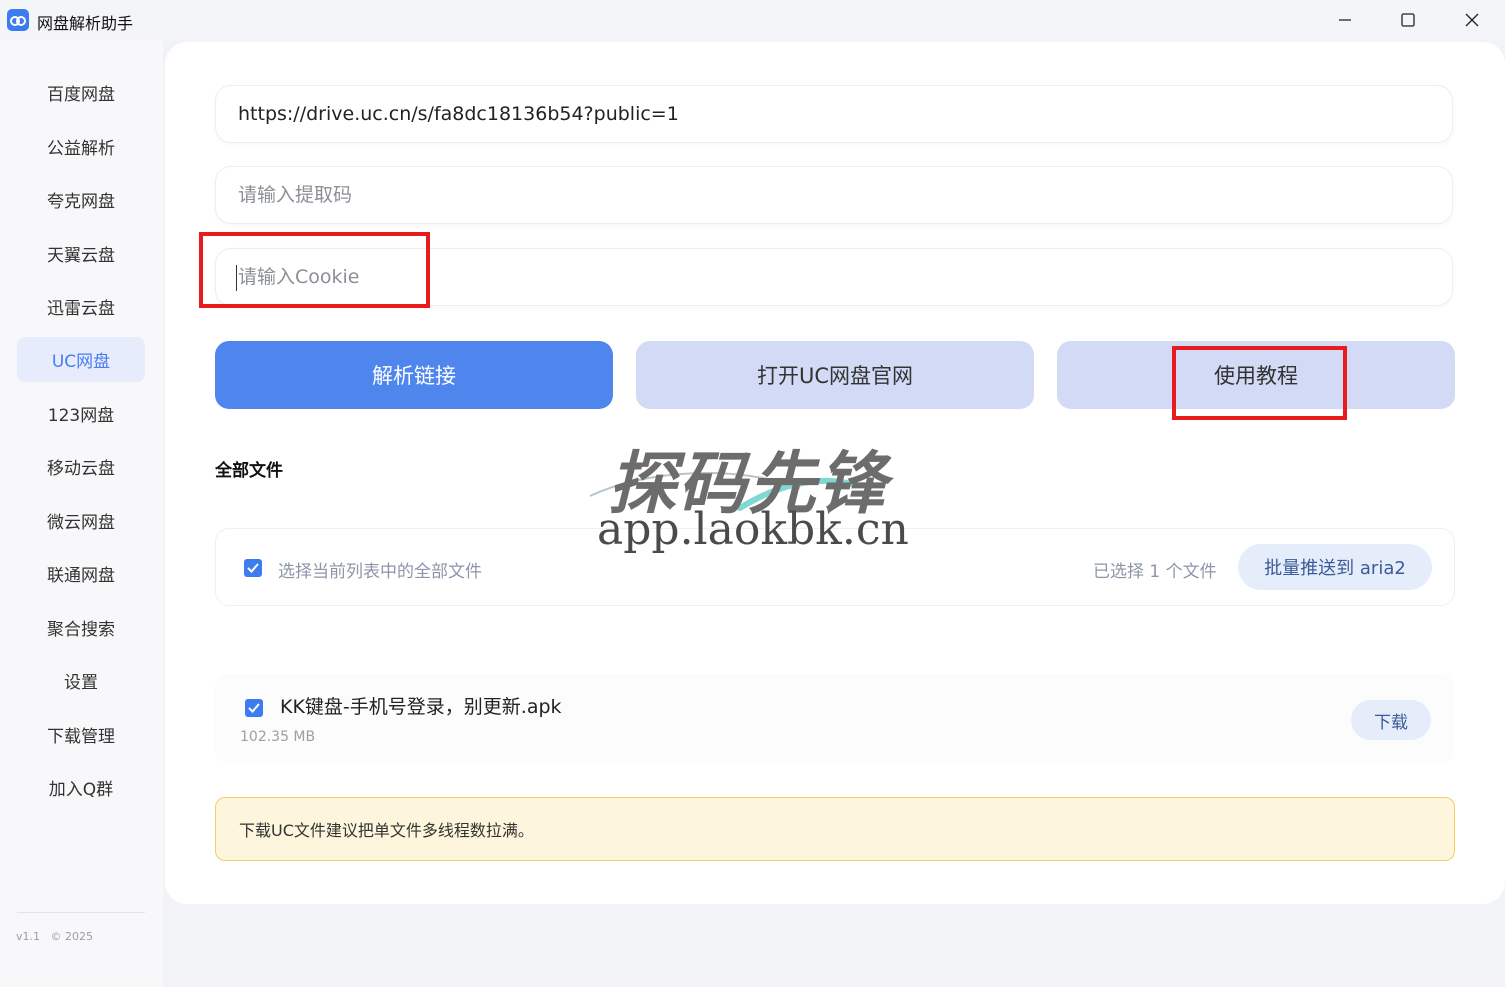 The height and width of the screenshot is (987, 1505). Describe the element at coordinates (1391, 720) in the screenshot. I see `download-button: 下载` at that location.